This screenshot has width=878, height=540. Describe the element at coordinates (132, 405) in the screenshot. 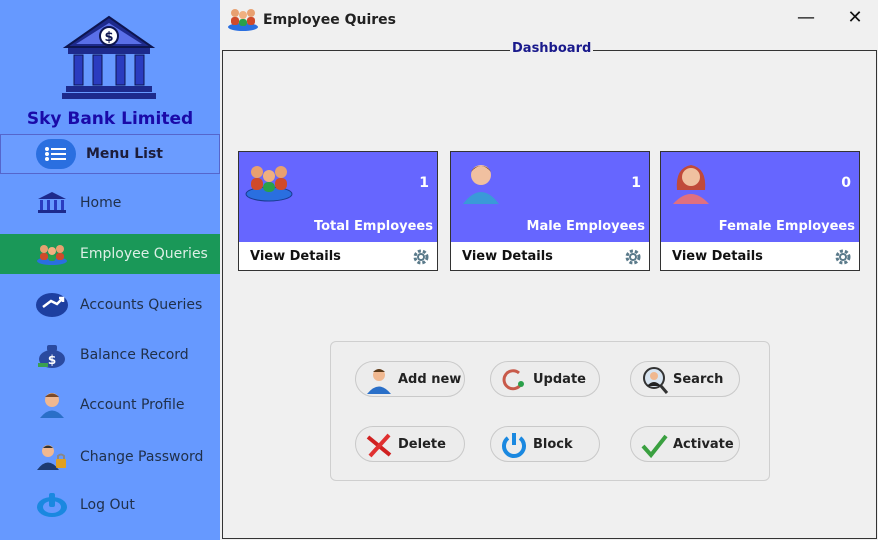

I see `sidebar-item-label: Account Profile` at that location.